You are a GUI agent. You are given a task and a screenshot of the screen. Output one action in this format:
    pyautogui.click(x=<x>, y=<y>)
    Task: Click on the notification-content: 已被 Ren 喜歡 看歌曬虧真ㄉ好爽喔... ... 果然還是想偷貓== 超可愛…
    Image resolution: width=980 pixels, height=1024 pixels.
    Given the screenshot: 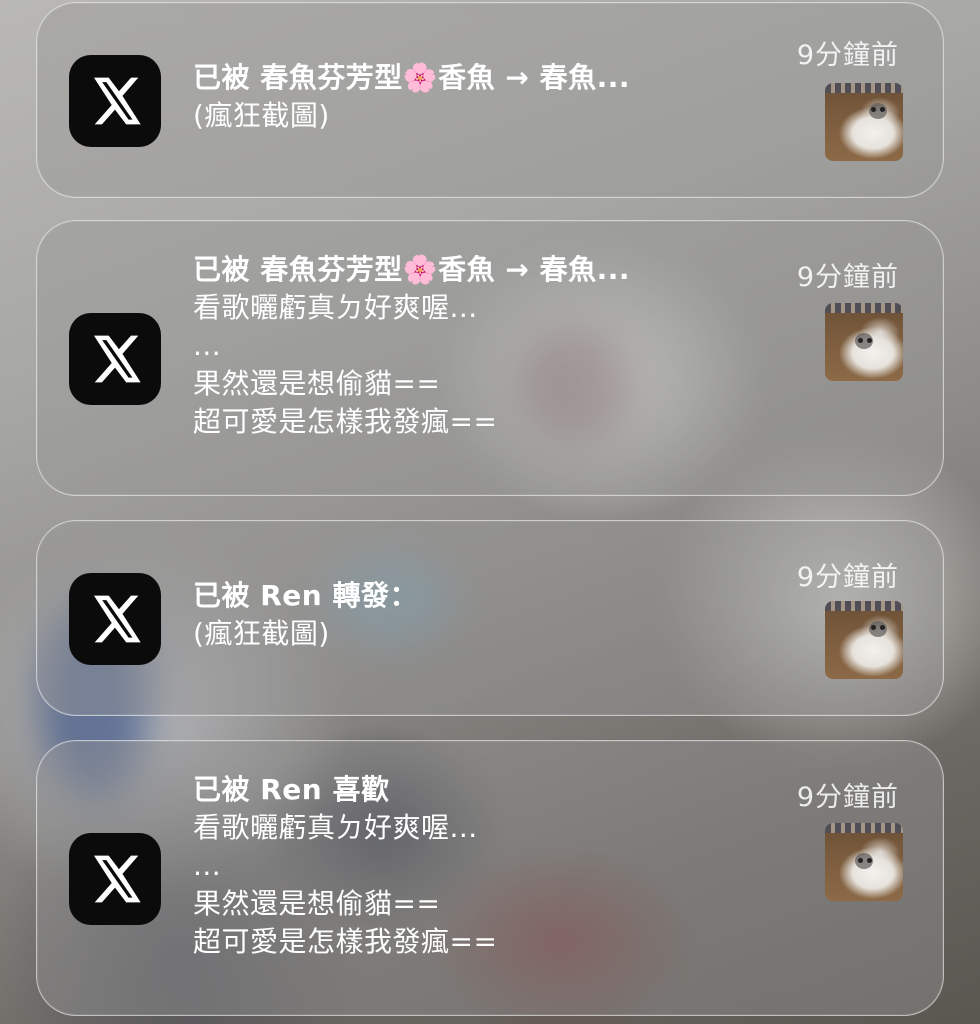 What is the action you would take?
    pyautogui.click(x=473, y=866)
    